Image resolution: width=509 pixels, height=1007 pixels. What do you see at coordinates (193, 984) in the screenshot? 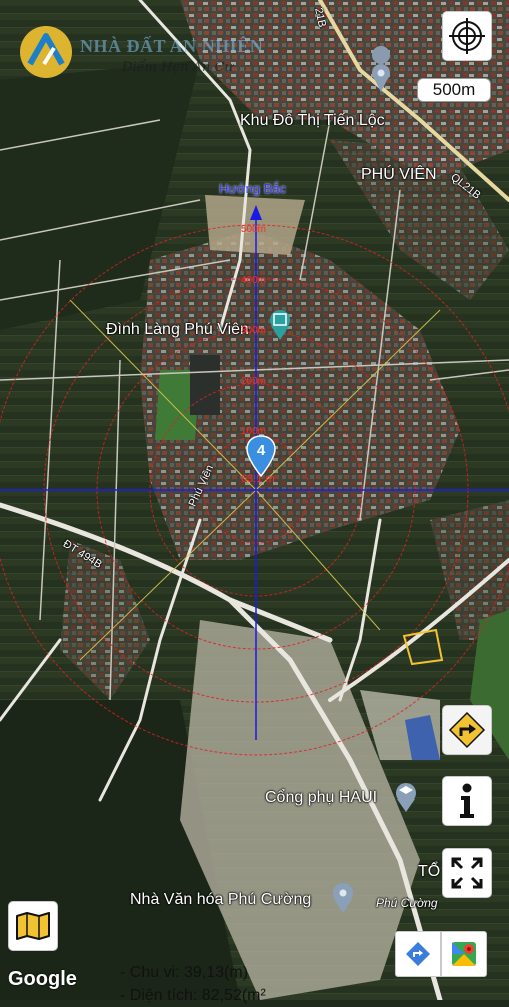
I see `measurement-info: - Chu vi: 39,13(m) - Diện tích: 82,52(m²` at bounding box center [193, 984].